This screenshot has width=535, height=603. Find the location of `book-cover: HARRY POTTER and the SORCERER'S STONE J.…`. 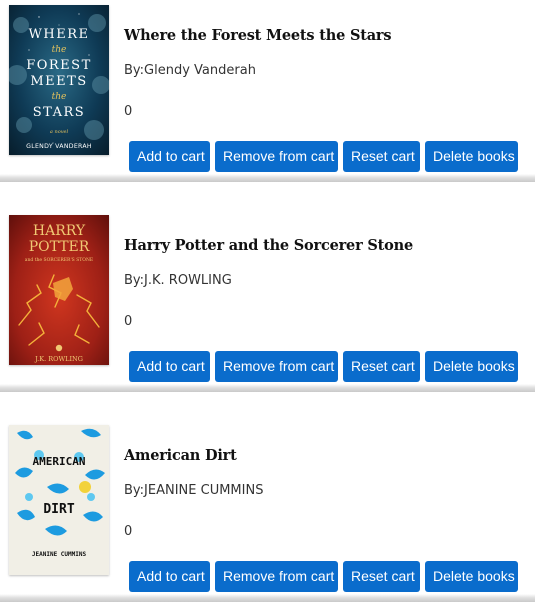

book-cover: HARRY POTTER and the SORCERER'S STONE J.… is located at coordinates (59, 290).